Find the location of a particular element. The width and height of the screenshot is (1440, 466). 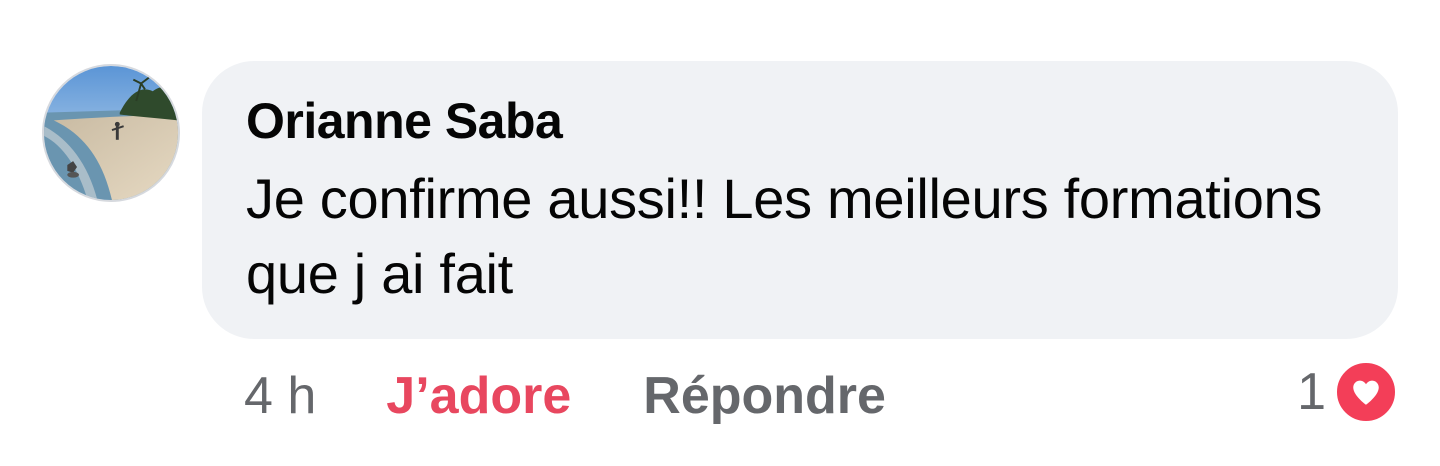

comment-actions: 4 h J’adore Répondre is located at coordinates (565, 396).